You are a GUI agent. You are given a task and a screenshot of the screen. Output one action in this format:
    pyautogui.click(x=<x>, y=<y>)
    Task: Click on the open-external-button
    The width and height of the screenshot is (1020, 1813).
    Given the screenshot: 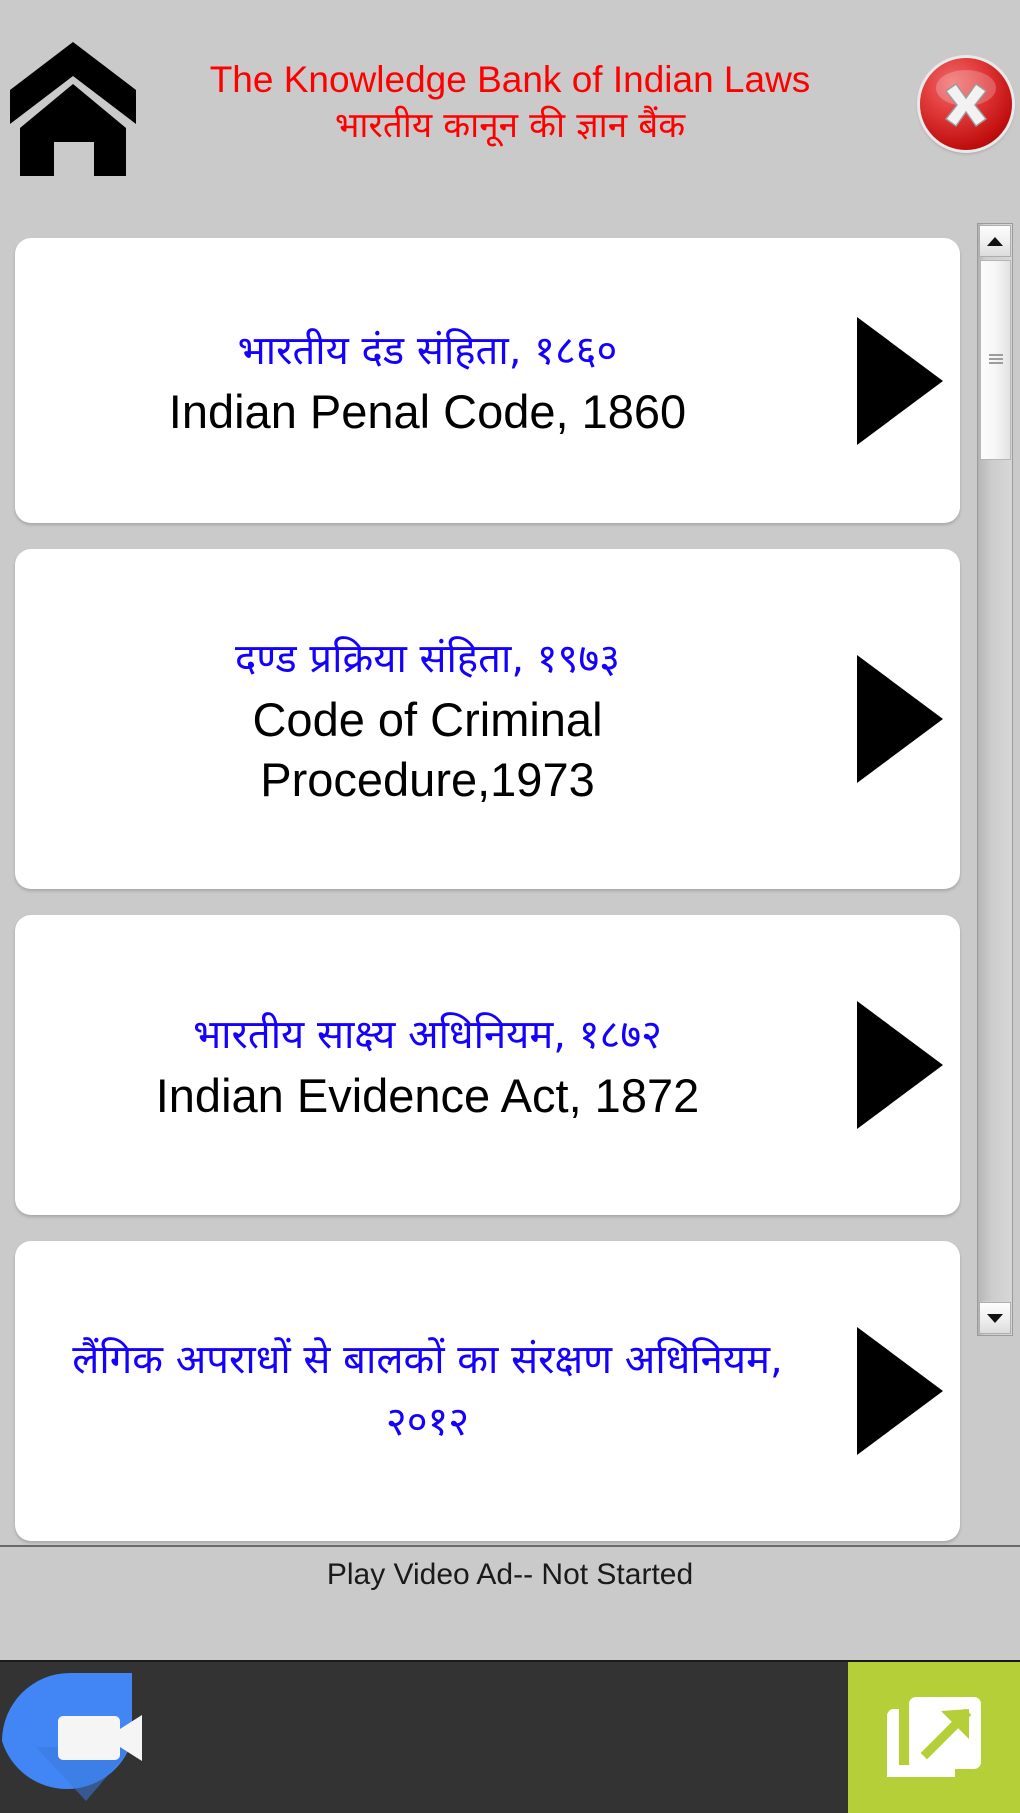 What is the action you would take?
    pyautogui.click(x=934, y=1737)
    